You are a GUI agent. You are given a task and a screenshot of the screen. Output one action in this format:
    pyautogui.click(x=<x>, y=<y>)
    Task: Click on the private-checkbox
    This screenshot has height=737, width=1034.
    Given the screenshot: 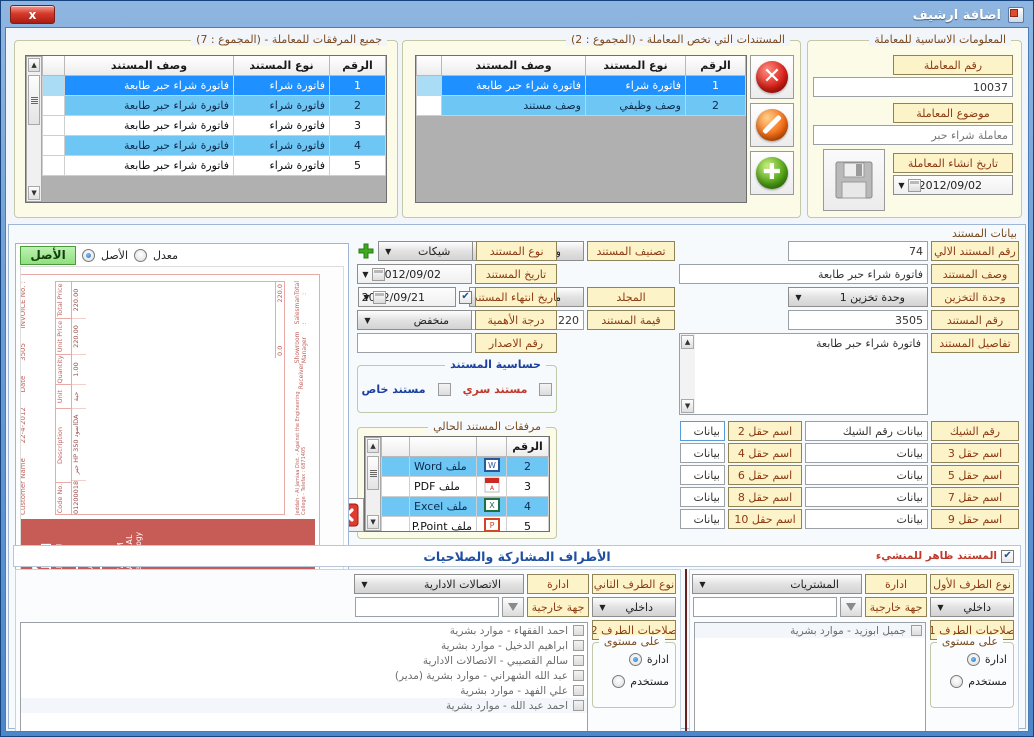 What is the action you would take?
    pyautogui.click(x=444, y=389)
    